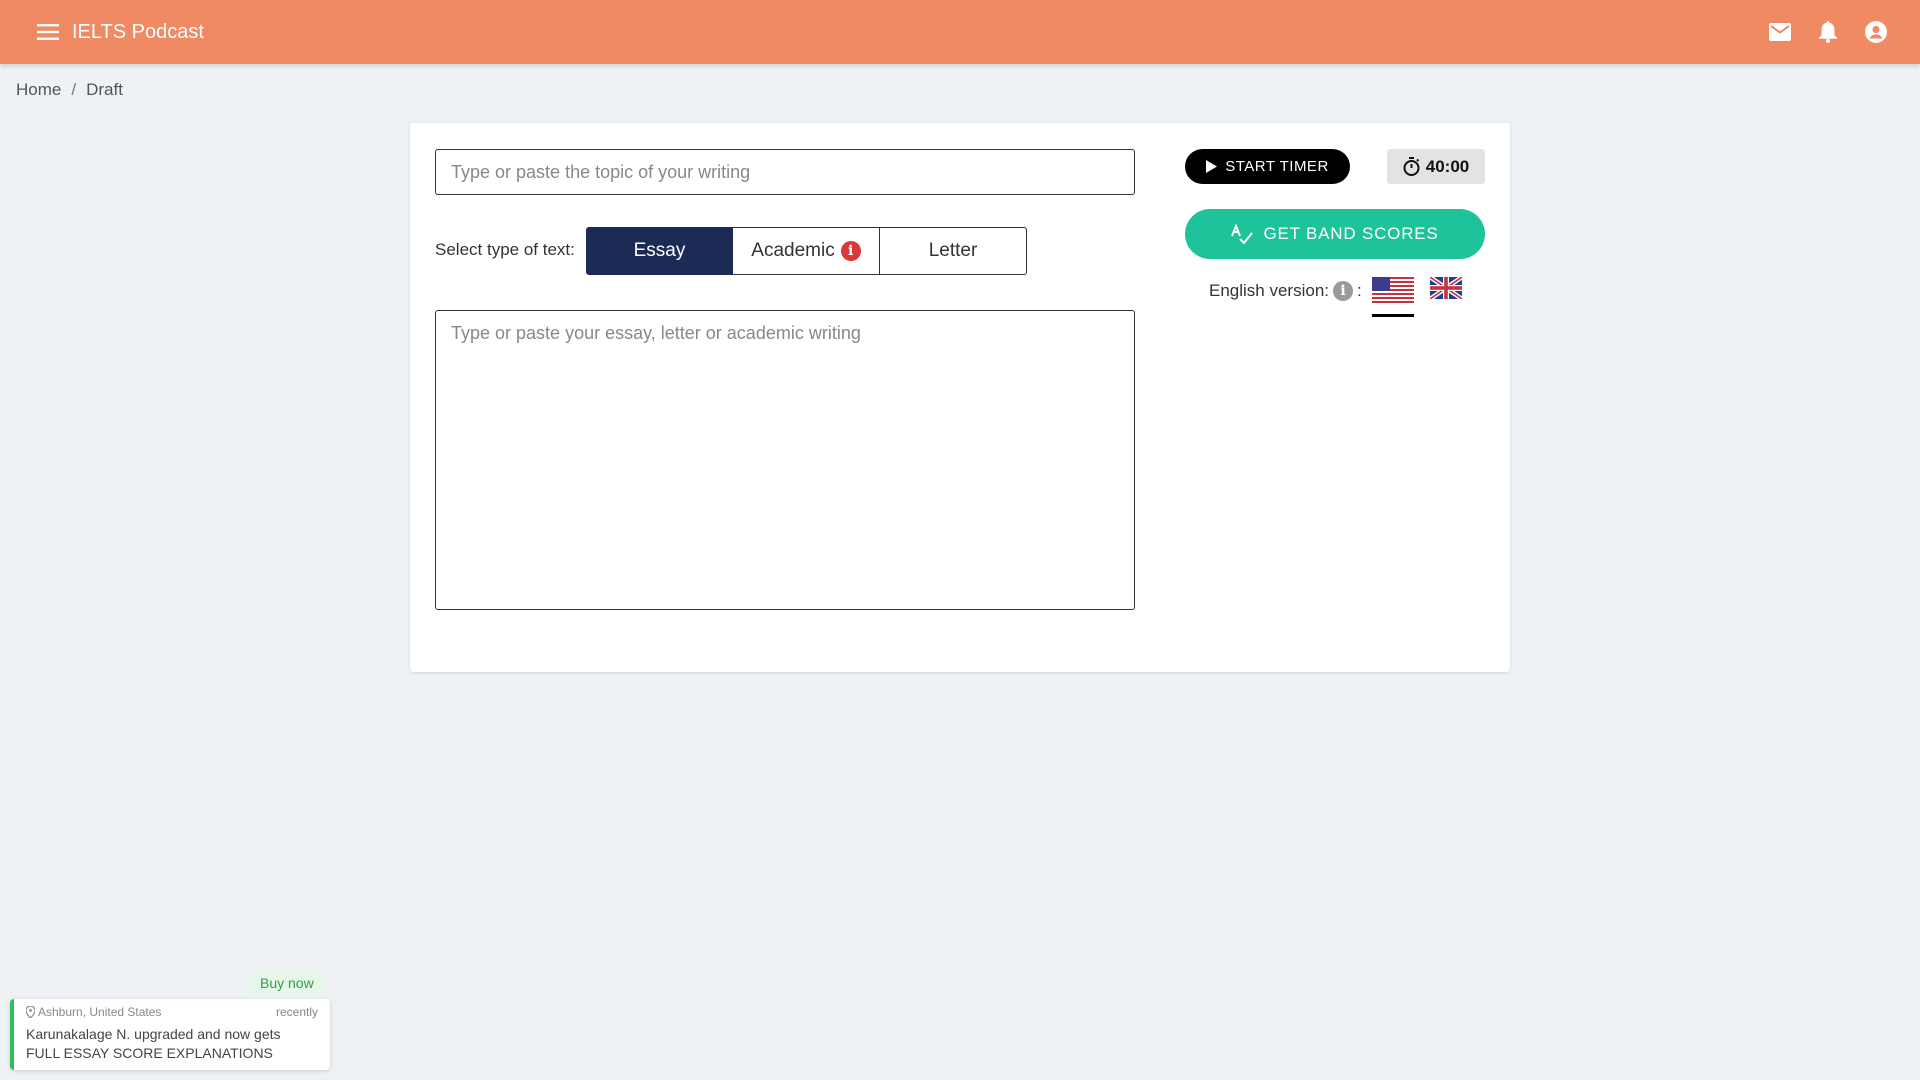 This screenshot has height=1080, width=1920. Describe the element at coordinates (1277, 166) in the screenshot. I see `start-timer-label: START TIMER` at that location.